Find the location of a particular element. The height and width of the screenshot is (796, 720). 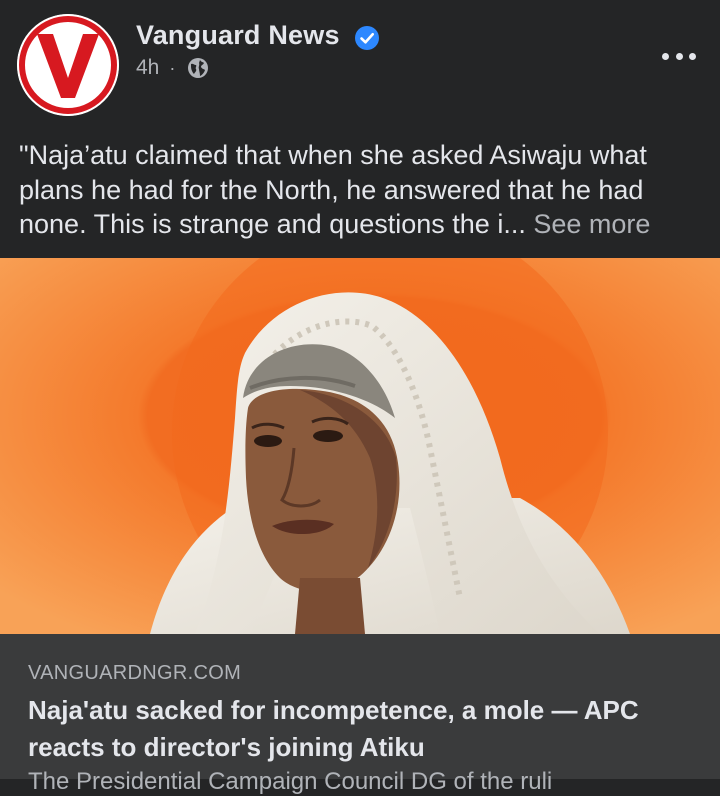

post-time: 4h is located at coordinates (147, 68).